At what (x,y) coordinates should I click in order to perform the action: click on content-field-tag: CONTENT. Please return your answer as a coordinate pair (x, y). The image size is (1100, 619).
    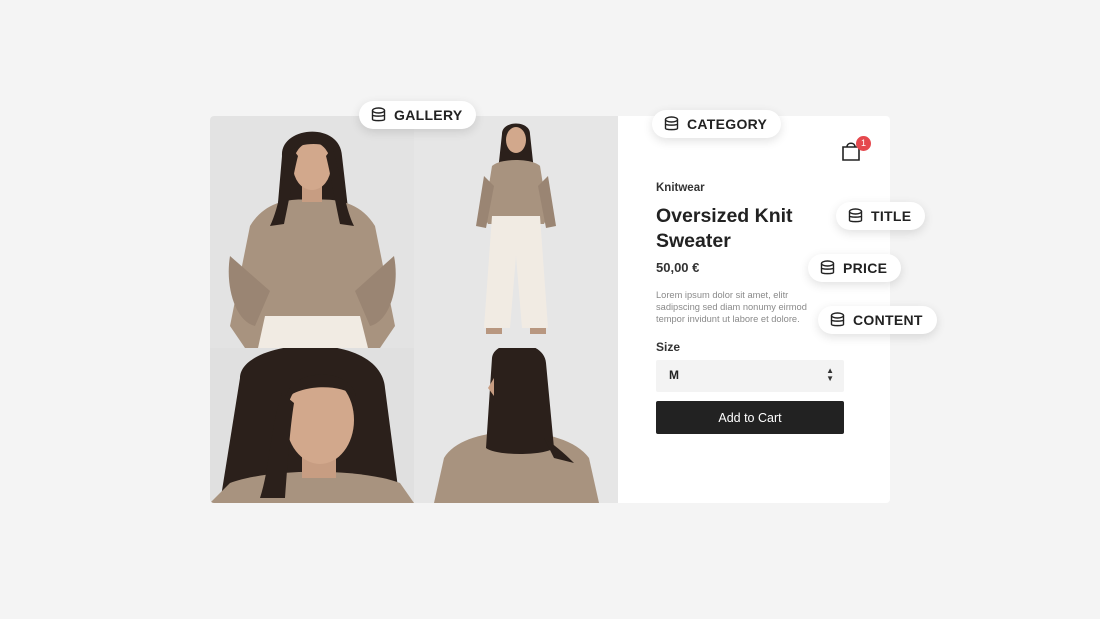
    Looking at the image, I should click on (877, 320).